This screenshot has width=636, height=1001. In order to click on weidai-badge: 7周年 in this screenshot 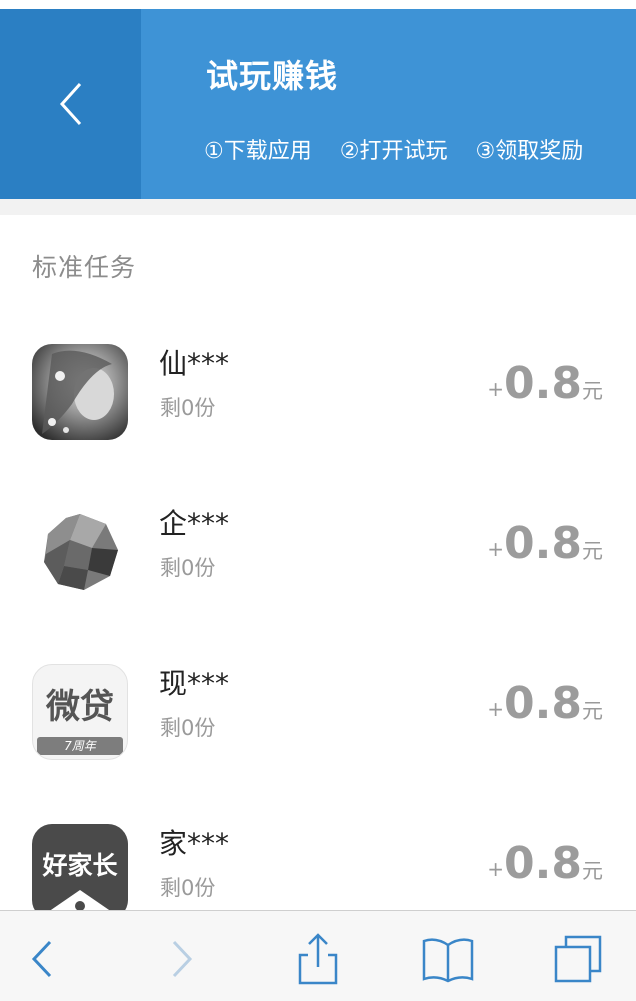, I will do `click(80, 746)`.